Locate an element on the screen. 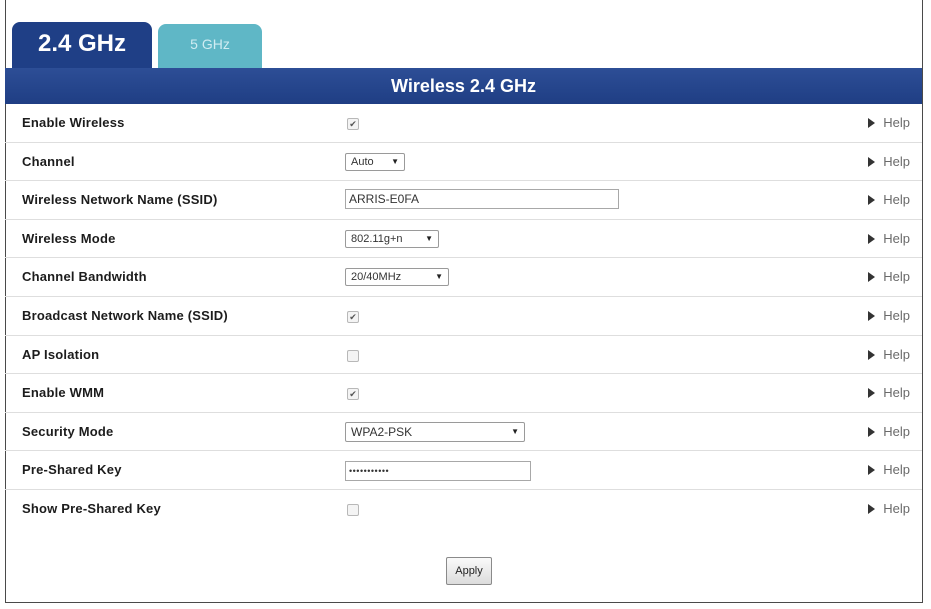 This screenshot has width=931, height=609. wireless-mode-select: 802.11g+n ▼ is located at coordinates (392, 238).